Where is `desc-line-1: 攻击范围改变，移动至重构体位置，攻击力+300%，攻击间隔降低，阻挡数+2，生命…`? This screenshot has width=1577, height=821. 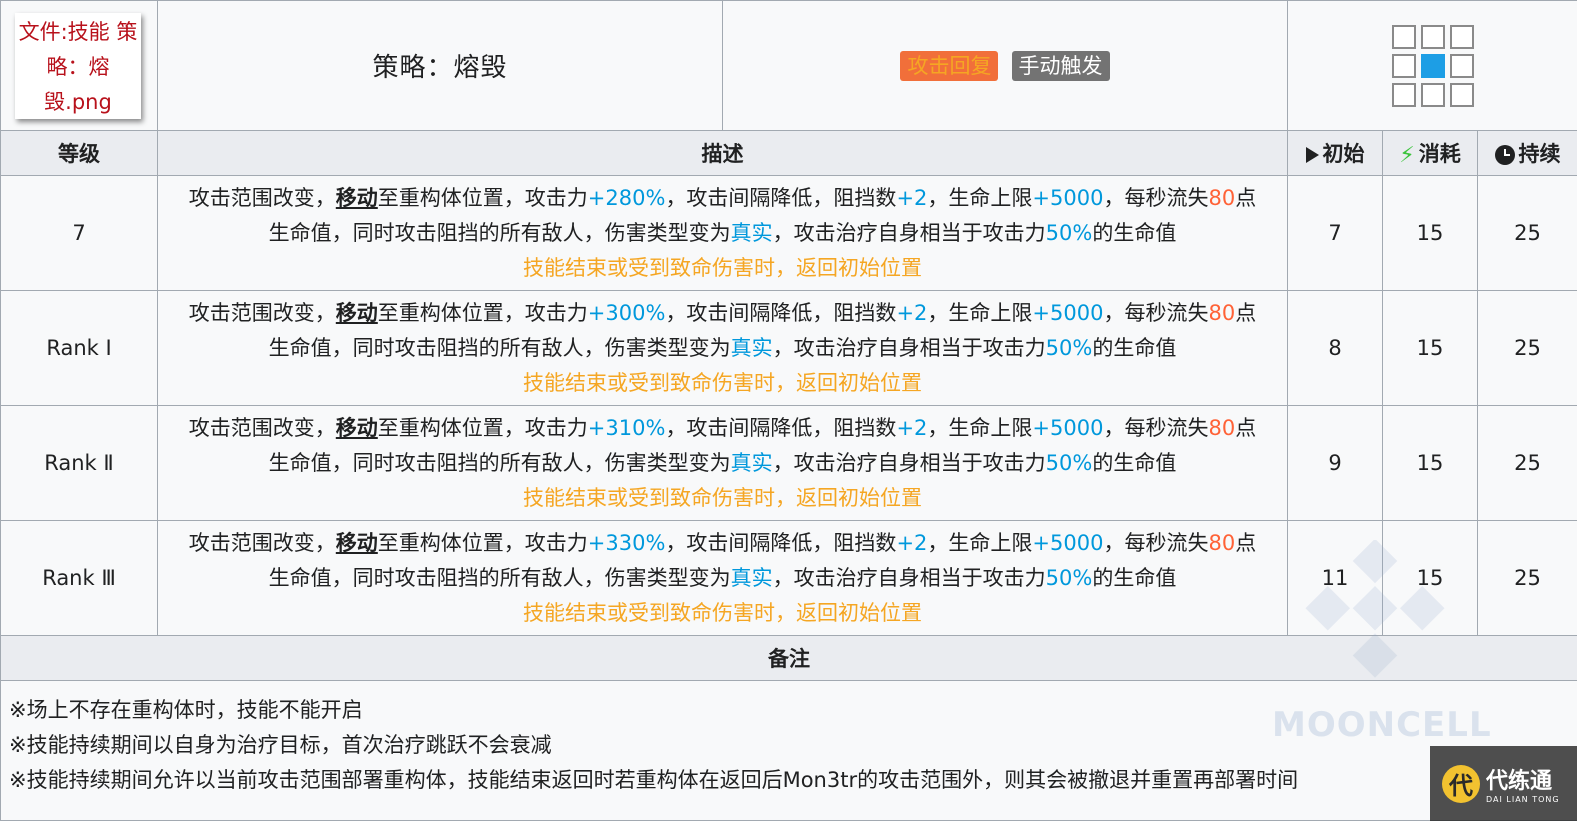 desc-line-1: 攻击范围改变，移动至重构体位置，攻击力+300%，攻击间隔降低，阻挡数+2，生命… is located at coordinates (722, 312).